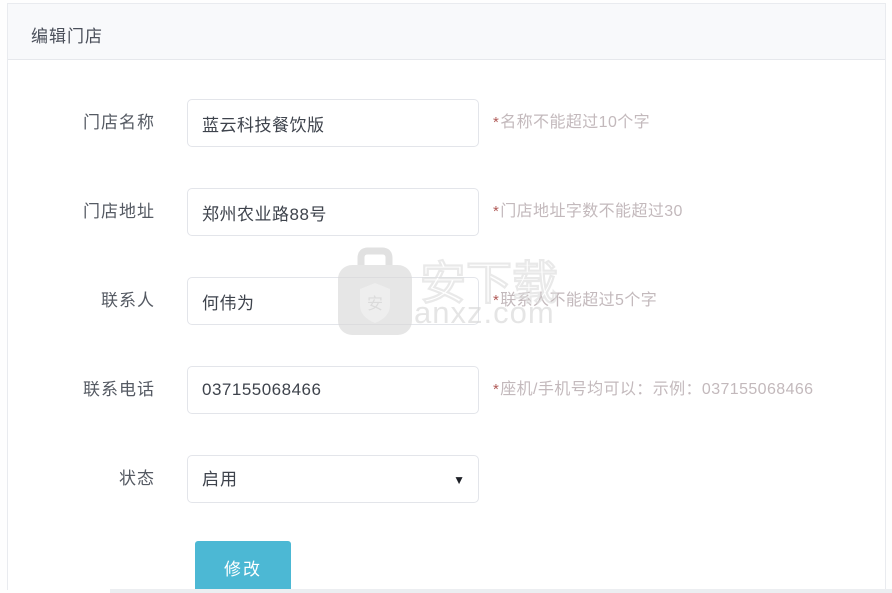  Describe the element at coordinates (128, 300) in the screenshot. I see `field-label-contact-person: 联系人` at that location.